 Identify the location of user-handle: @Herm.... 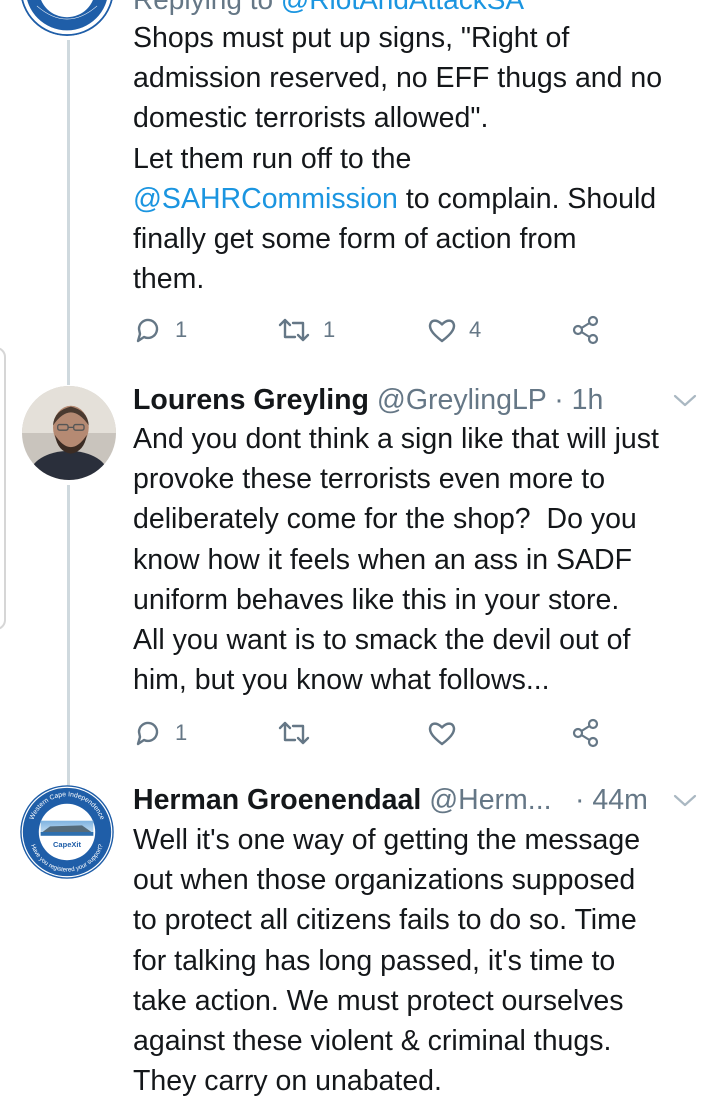
(490, 800).